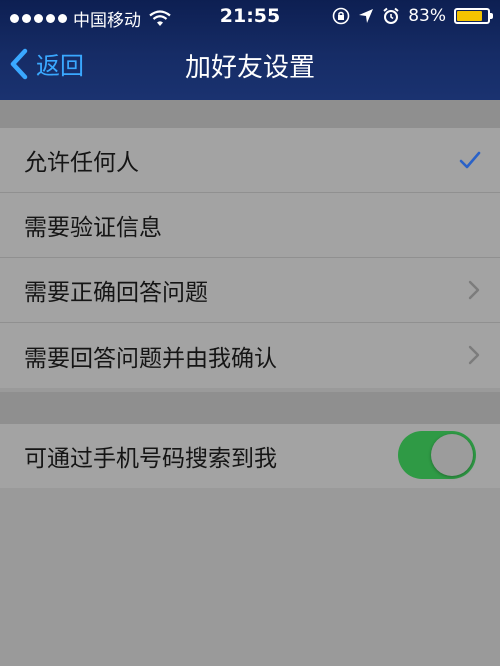  I want to click on option-answer-and-confirm: 需要回答问题并由我确认, so click(250, 355).